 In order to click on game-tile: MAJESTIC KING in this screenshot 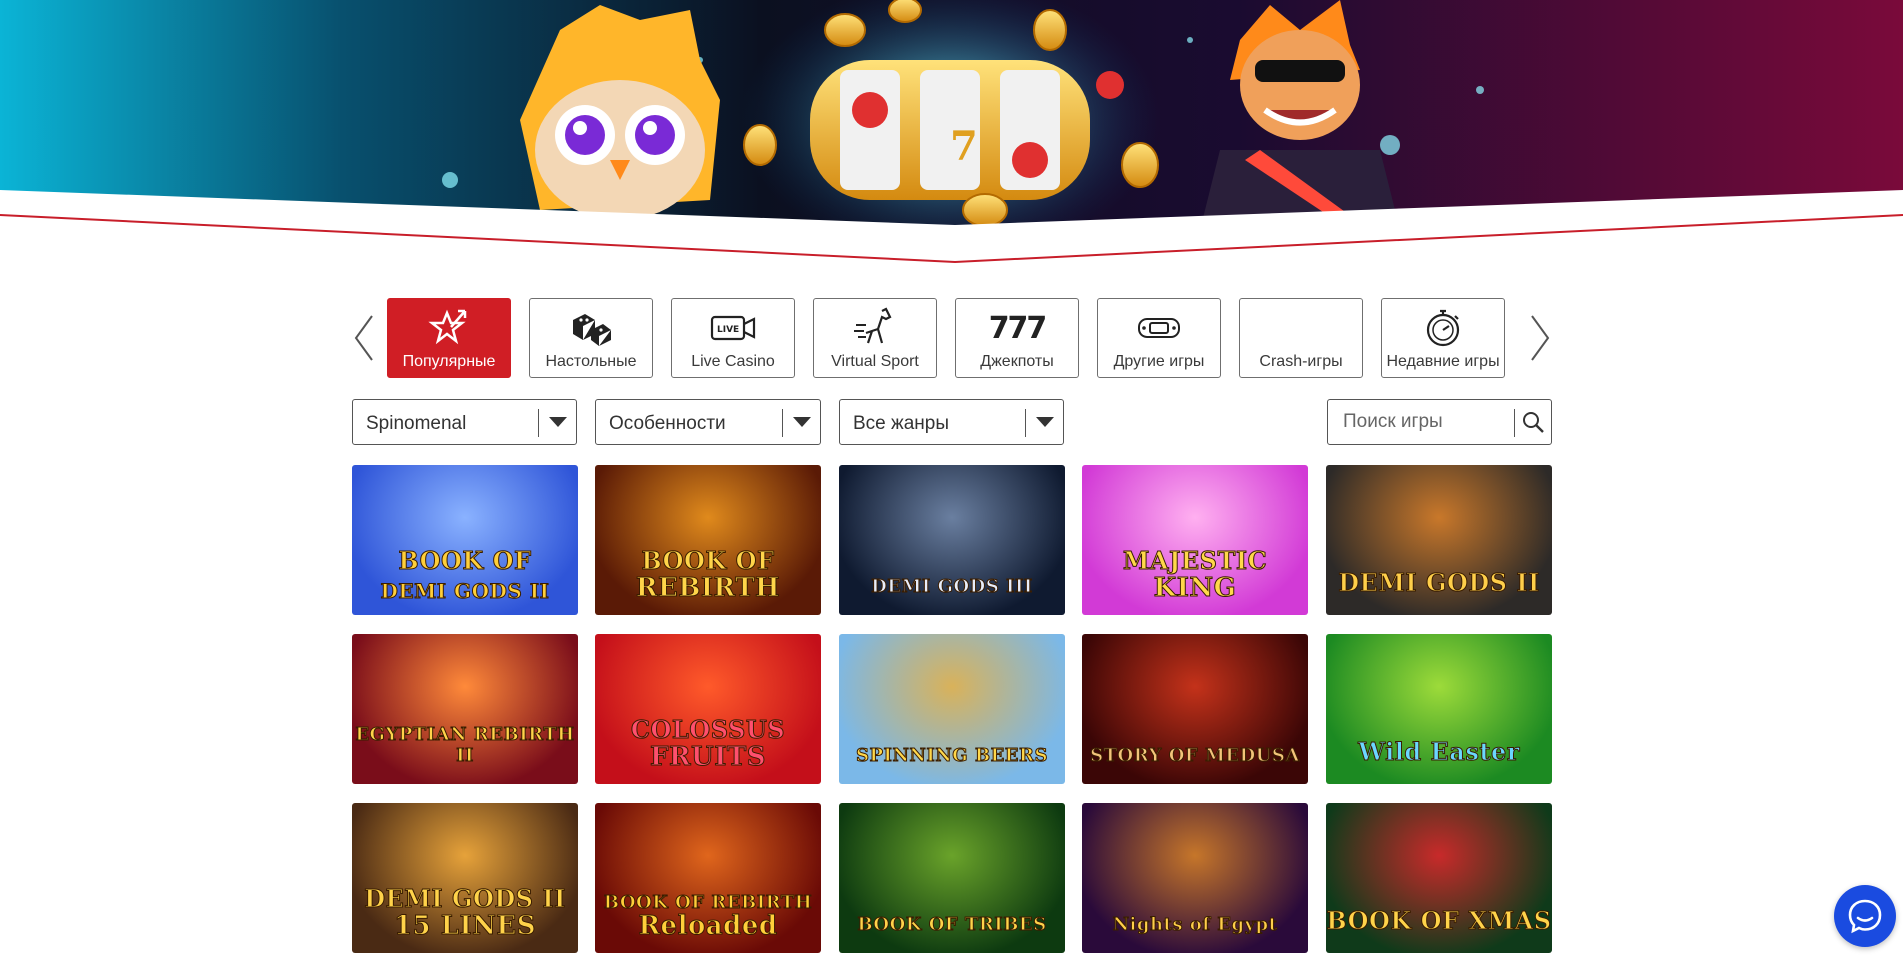, I will do `click(1195, 540)`.